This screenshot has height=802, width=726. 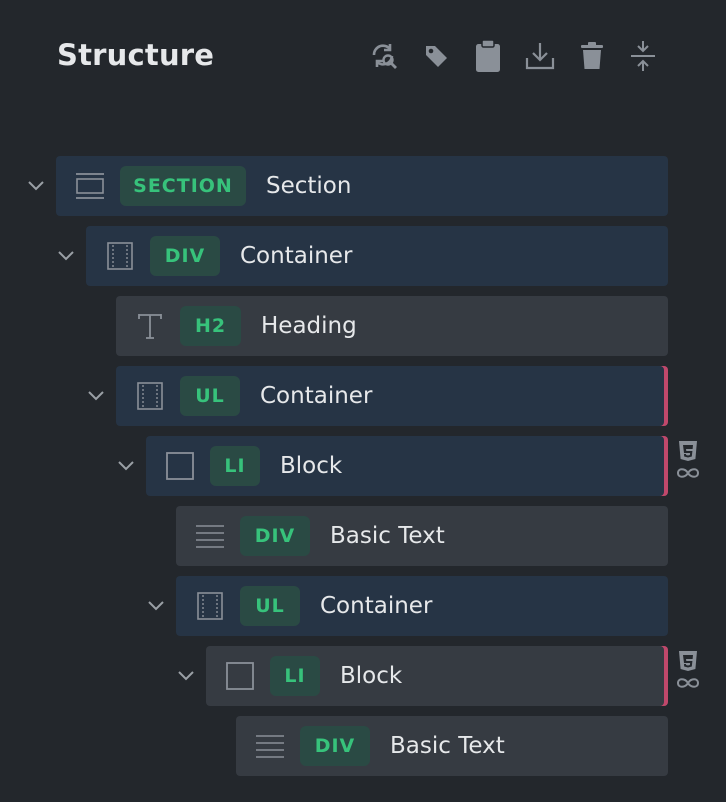 I want to click on element-tag: H2, so click(x=210, y=326).